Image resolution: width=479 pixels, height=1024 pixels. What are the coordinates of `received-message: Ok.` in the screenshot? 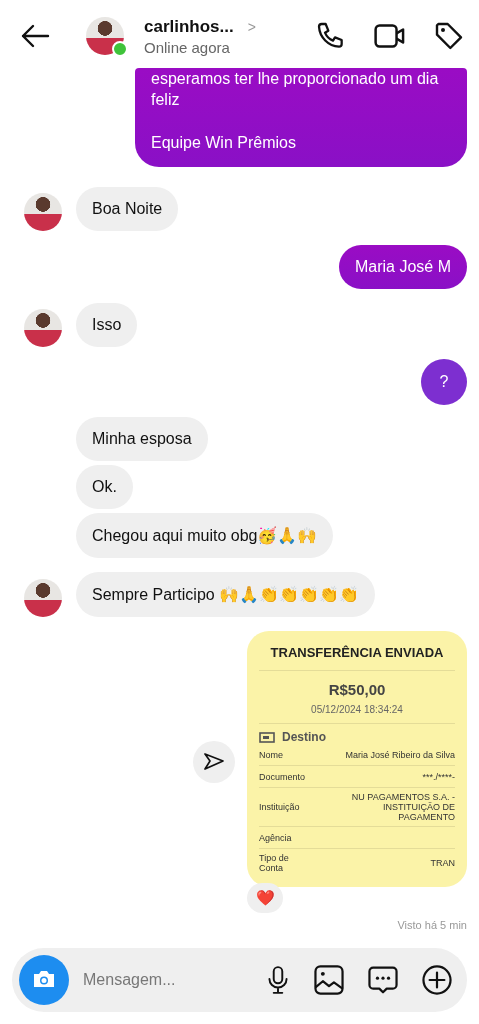 It's located at (104, 487).